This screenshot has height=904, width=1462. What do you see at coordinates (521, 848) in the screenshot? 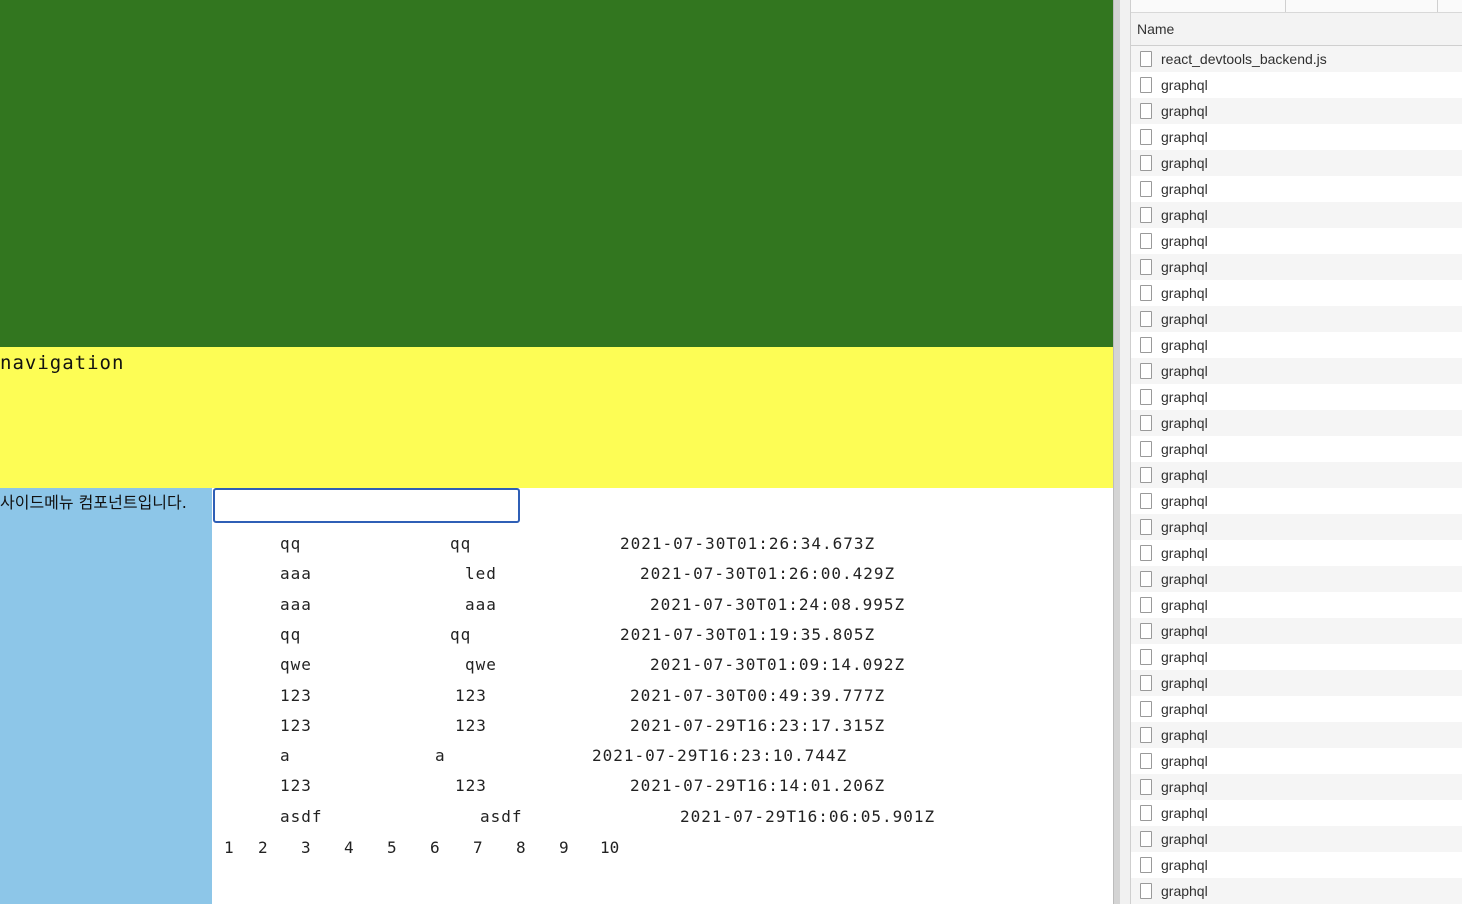
I see `page-link-8: 8` at bounding box center [521, 848].